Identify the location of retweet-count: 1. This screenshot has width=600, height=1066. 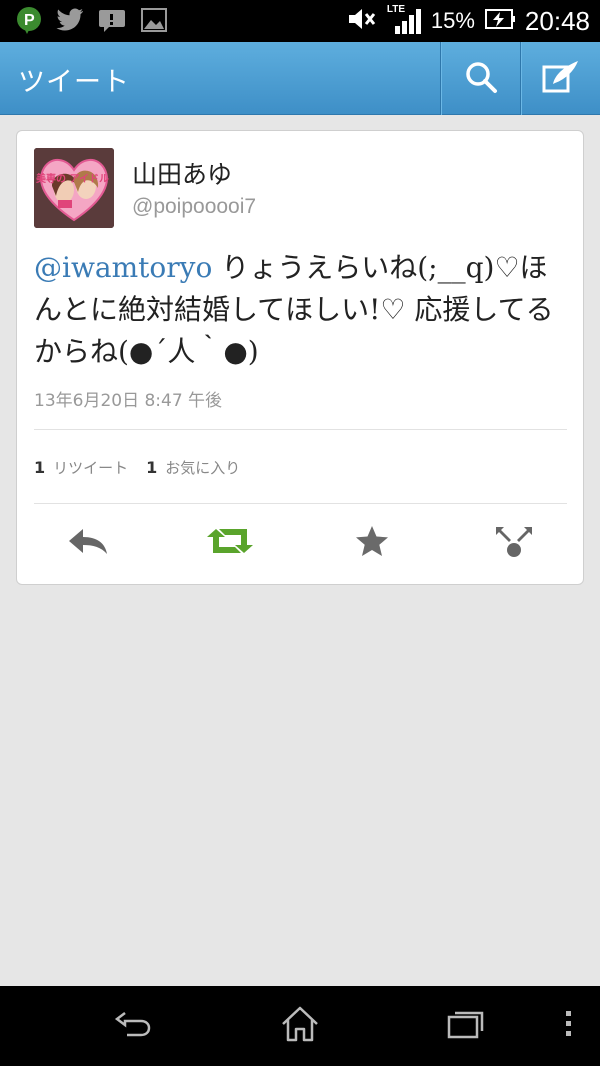
(40, 467).